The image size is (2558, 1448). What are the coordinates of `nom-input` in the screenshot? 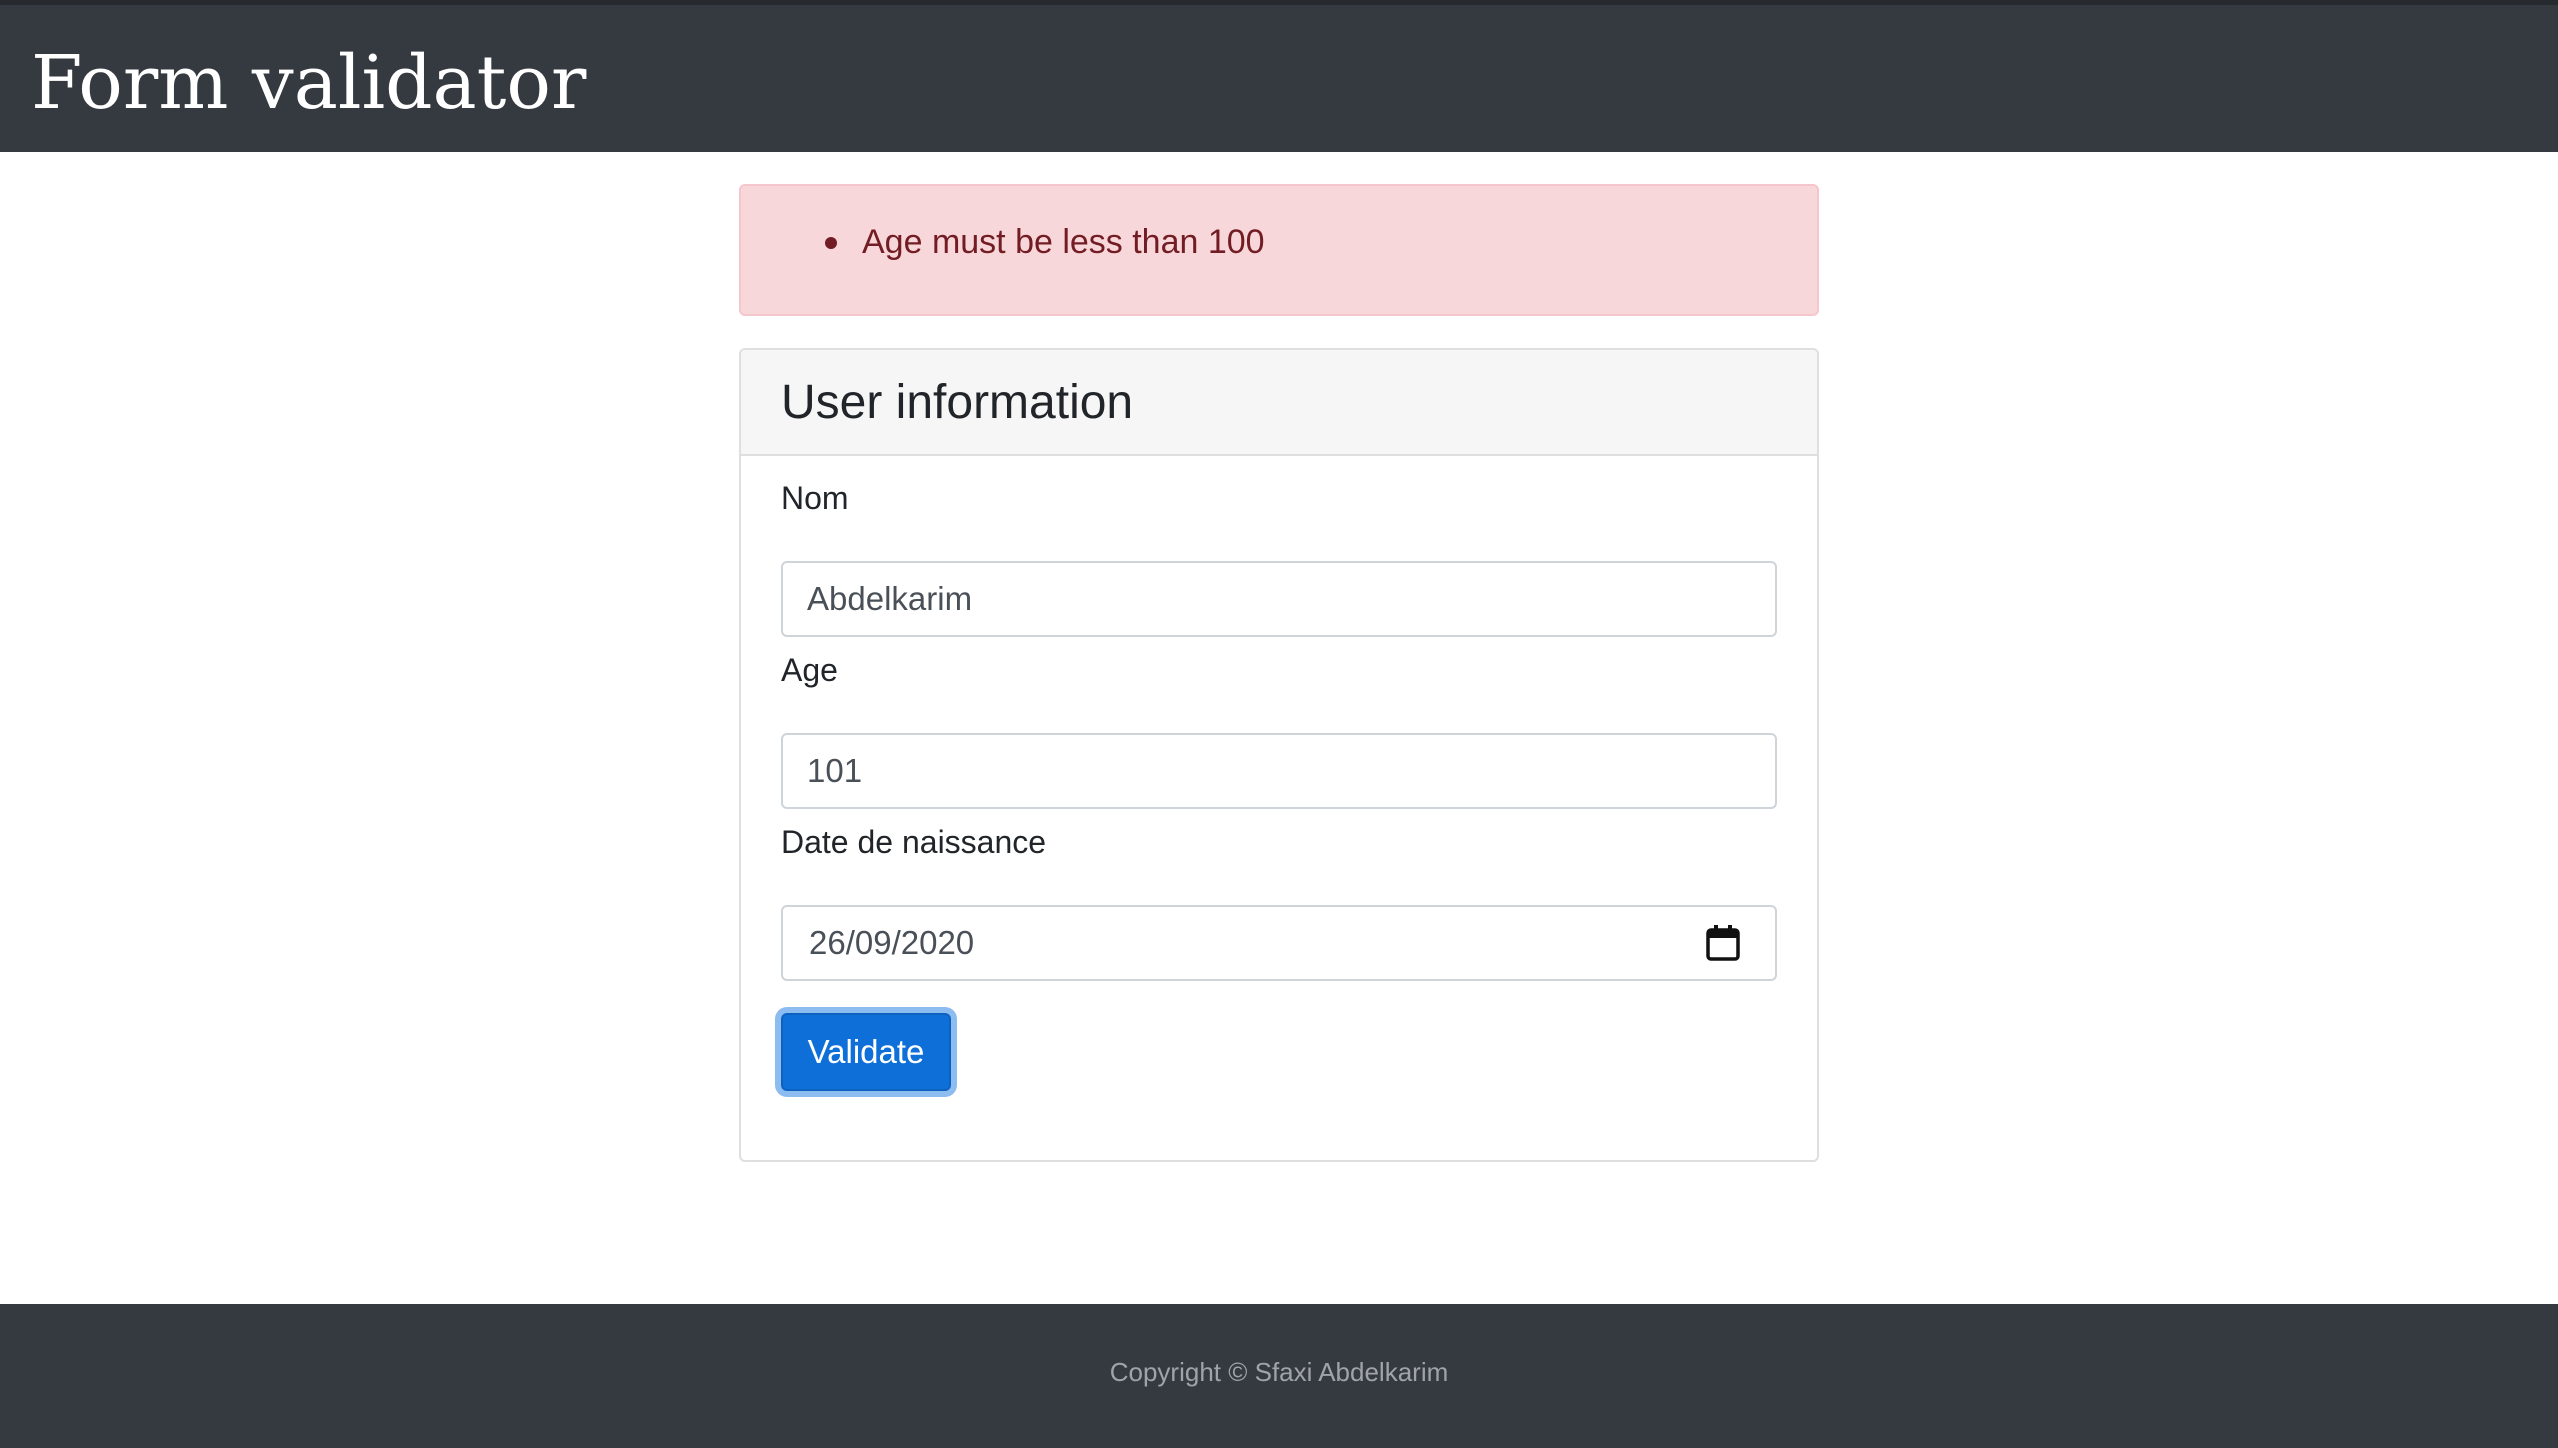 It's located at (1279, 599).